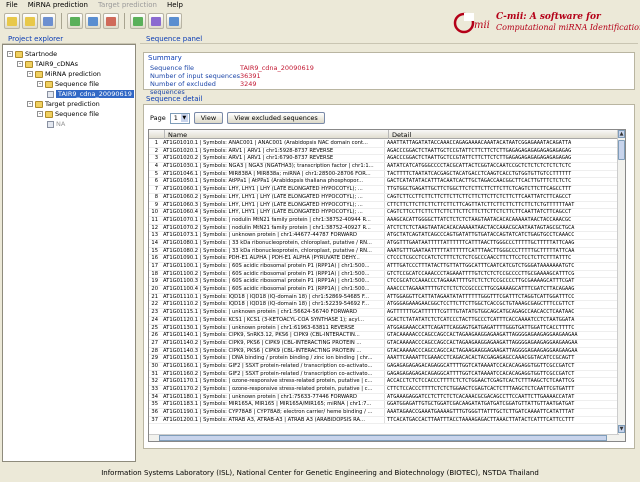 The width and height of the screenshot is (640, 482). Describe the element at coordinates (64, 74) in the screenshot. I see `tree-node: - MiRNA prediction` at that location.